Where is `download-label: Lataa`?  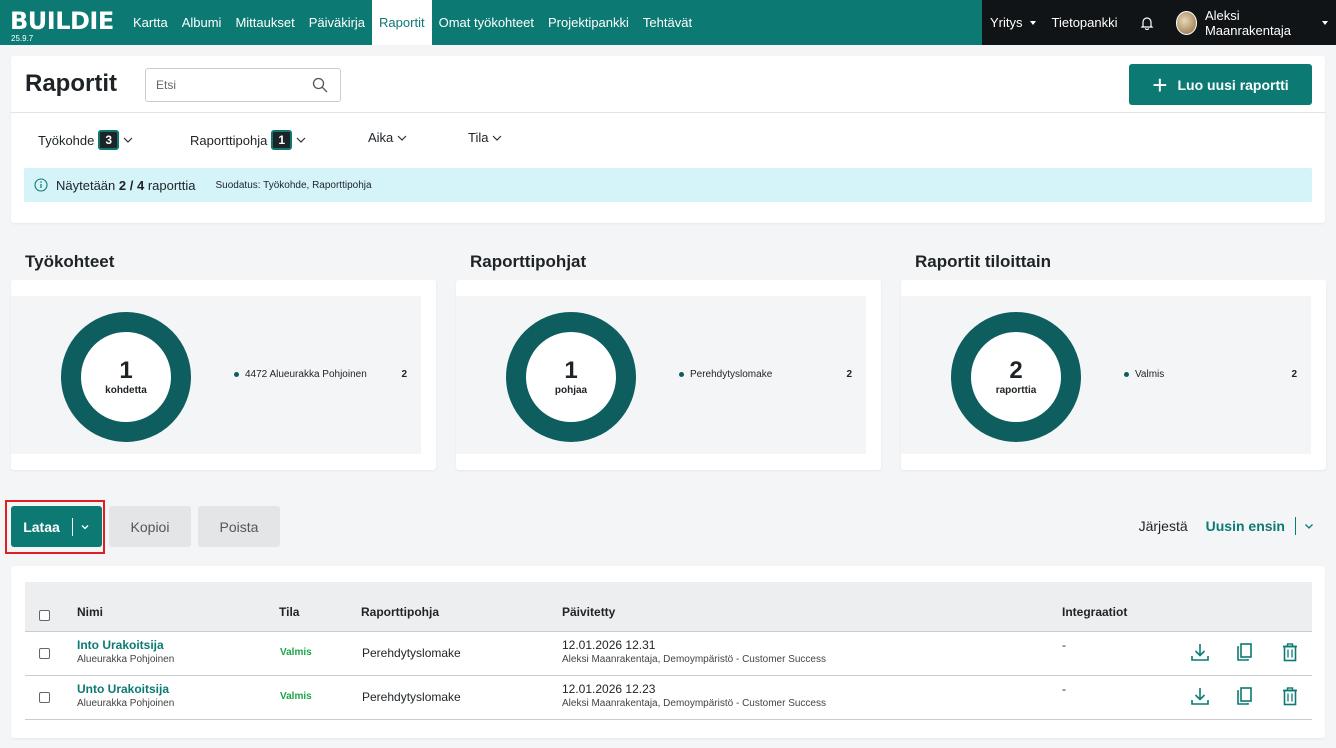
download-label: Lataa is located at coordinates (41, 526).